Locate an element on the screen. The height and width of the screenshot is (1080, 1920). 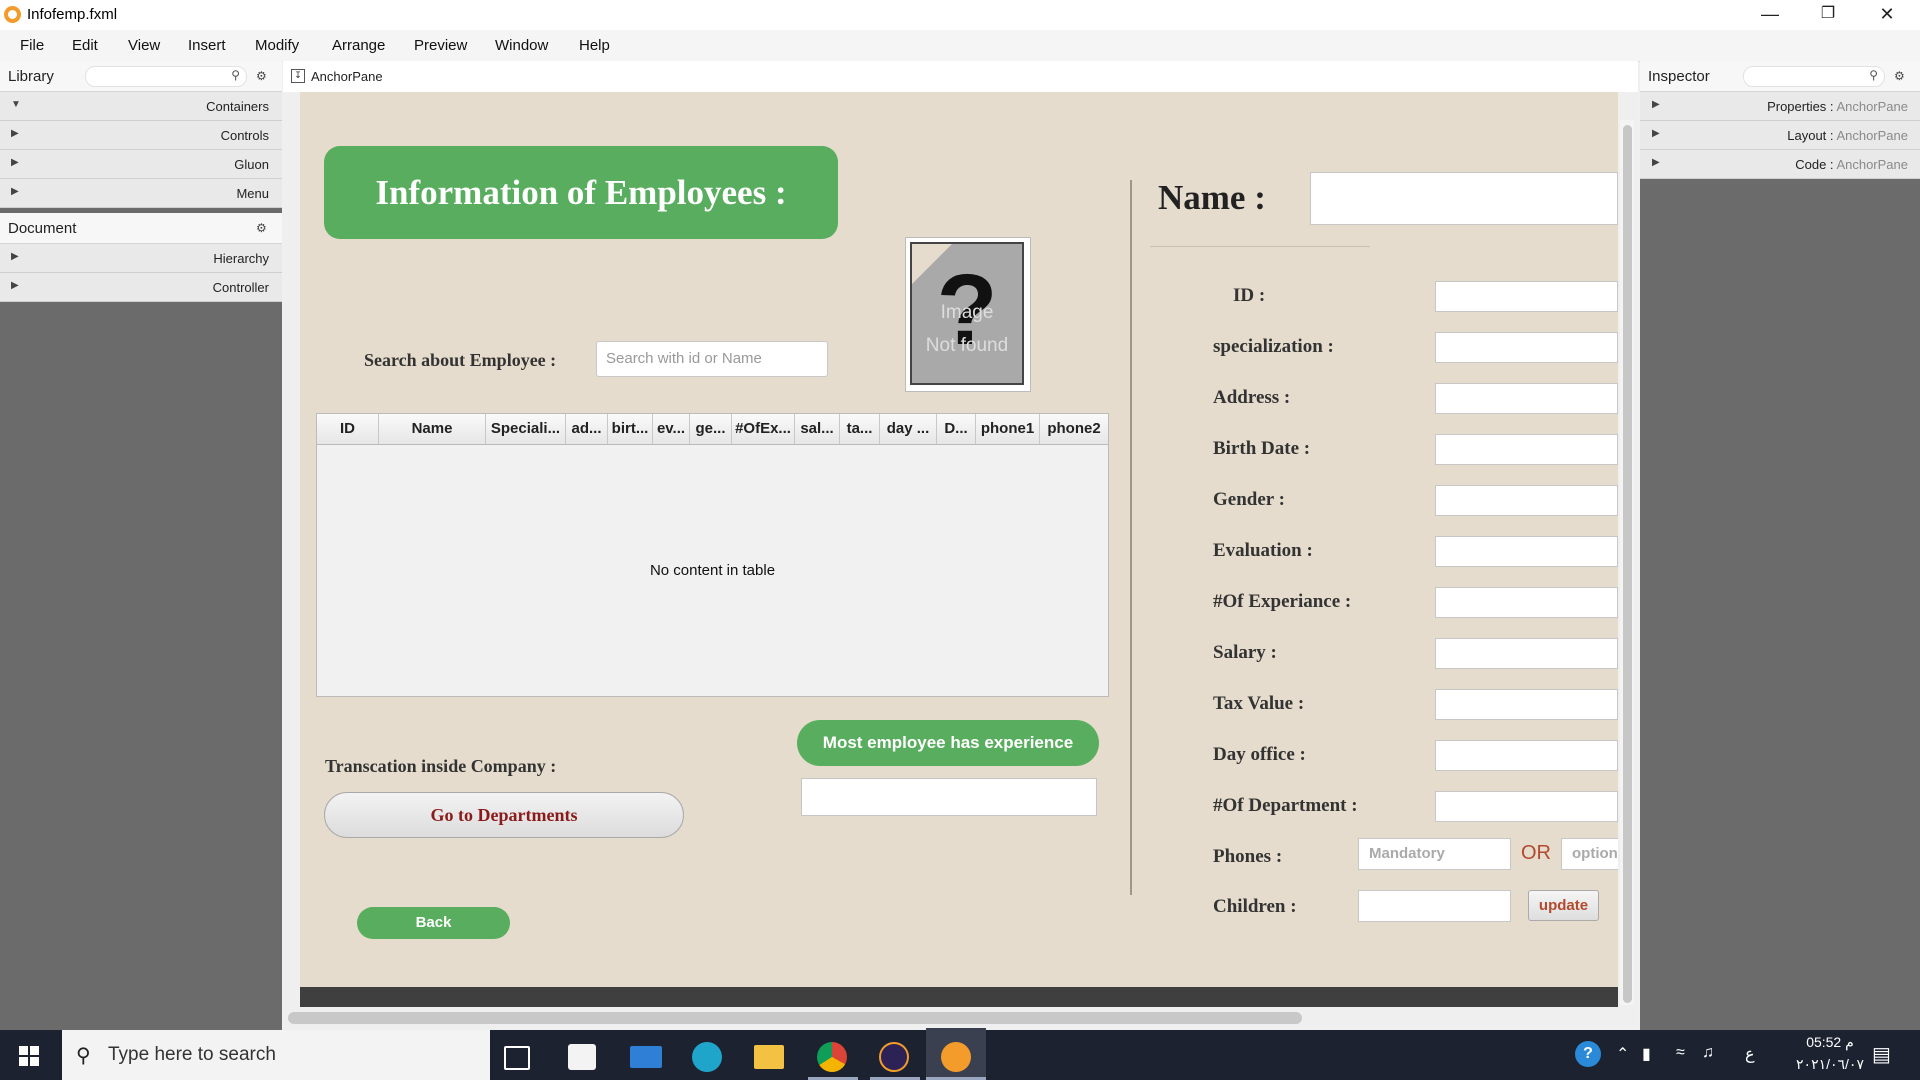
notifications-icon: ▤ is located at coordinates (1881, 1054).